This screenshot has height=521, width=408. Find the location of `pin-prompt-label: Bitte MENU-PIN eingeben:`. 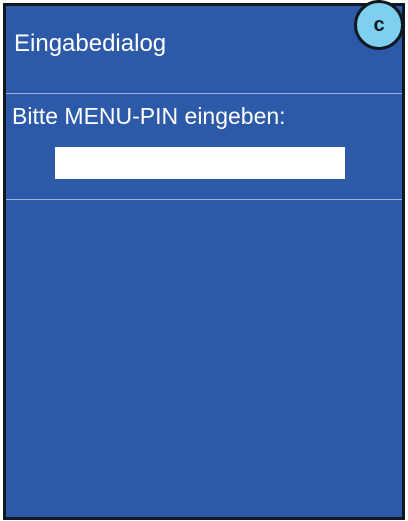

pin-prompt-label: Bitte MENU-PIN eingeben: is located at coordinates (149, 116).